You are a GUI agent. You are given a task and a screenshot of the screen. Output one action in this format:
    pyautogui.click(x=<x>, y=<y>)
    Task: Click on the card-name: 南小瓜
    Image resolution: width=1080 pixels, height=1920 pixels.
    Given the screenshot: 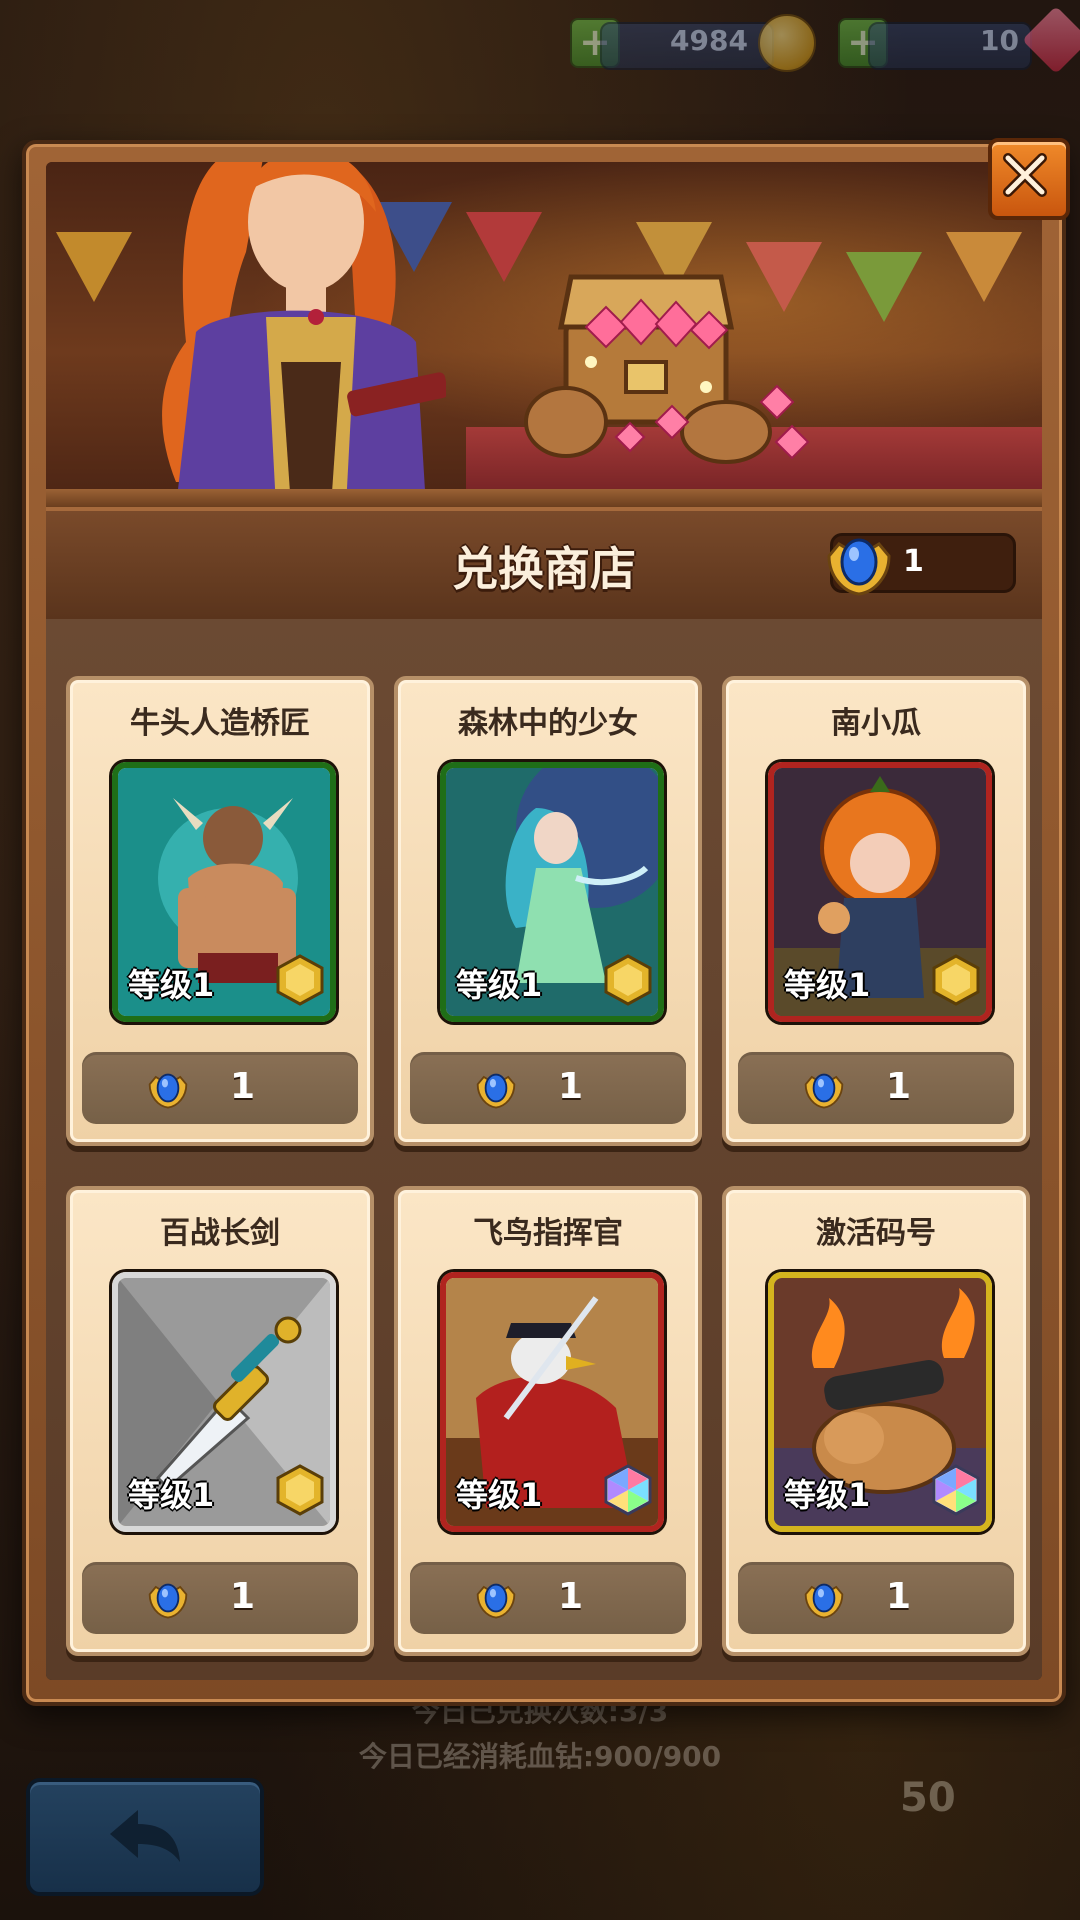 What is the action you would take?
    pyautogui.click(x=876, y=723)
    